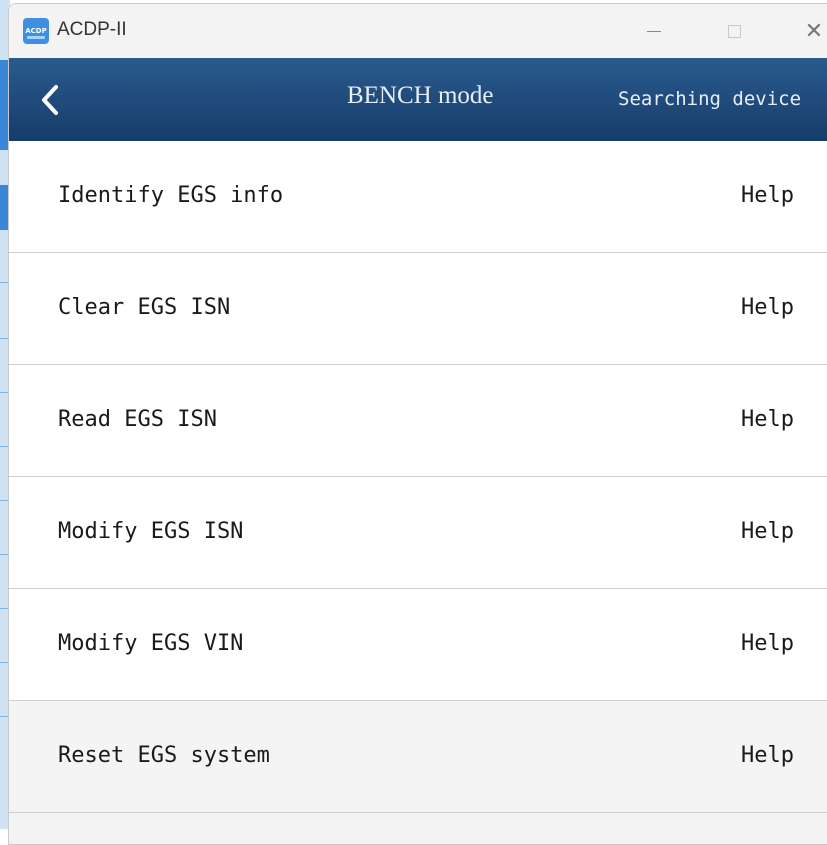  Describe the element at coordinates (171, 195) in the screenshot. I see `menu-item-label: Identify EGS info` at that location.